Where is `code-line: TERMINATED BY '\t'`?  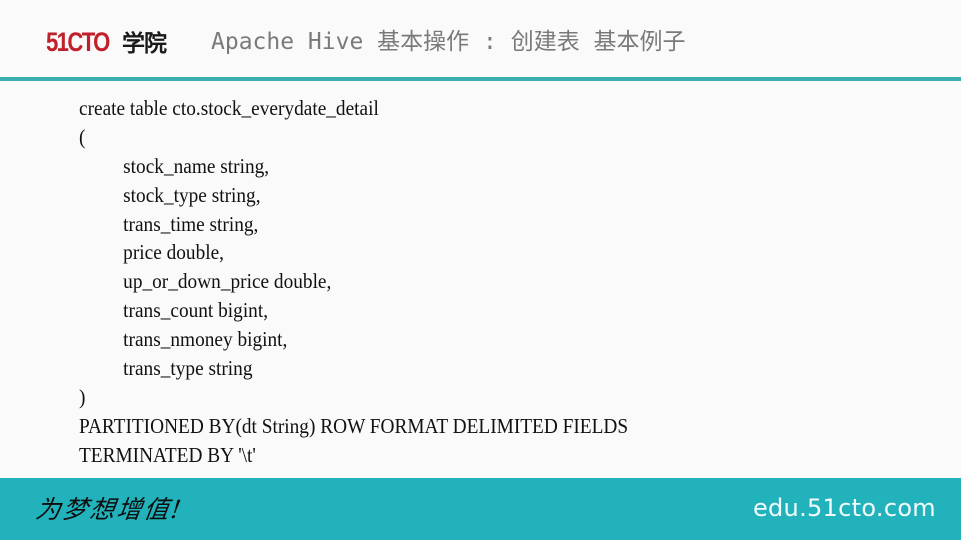 code-line: TERMINATED BY '\t' is located at coordinates (167, 454).